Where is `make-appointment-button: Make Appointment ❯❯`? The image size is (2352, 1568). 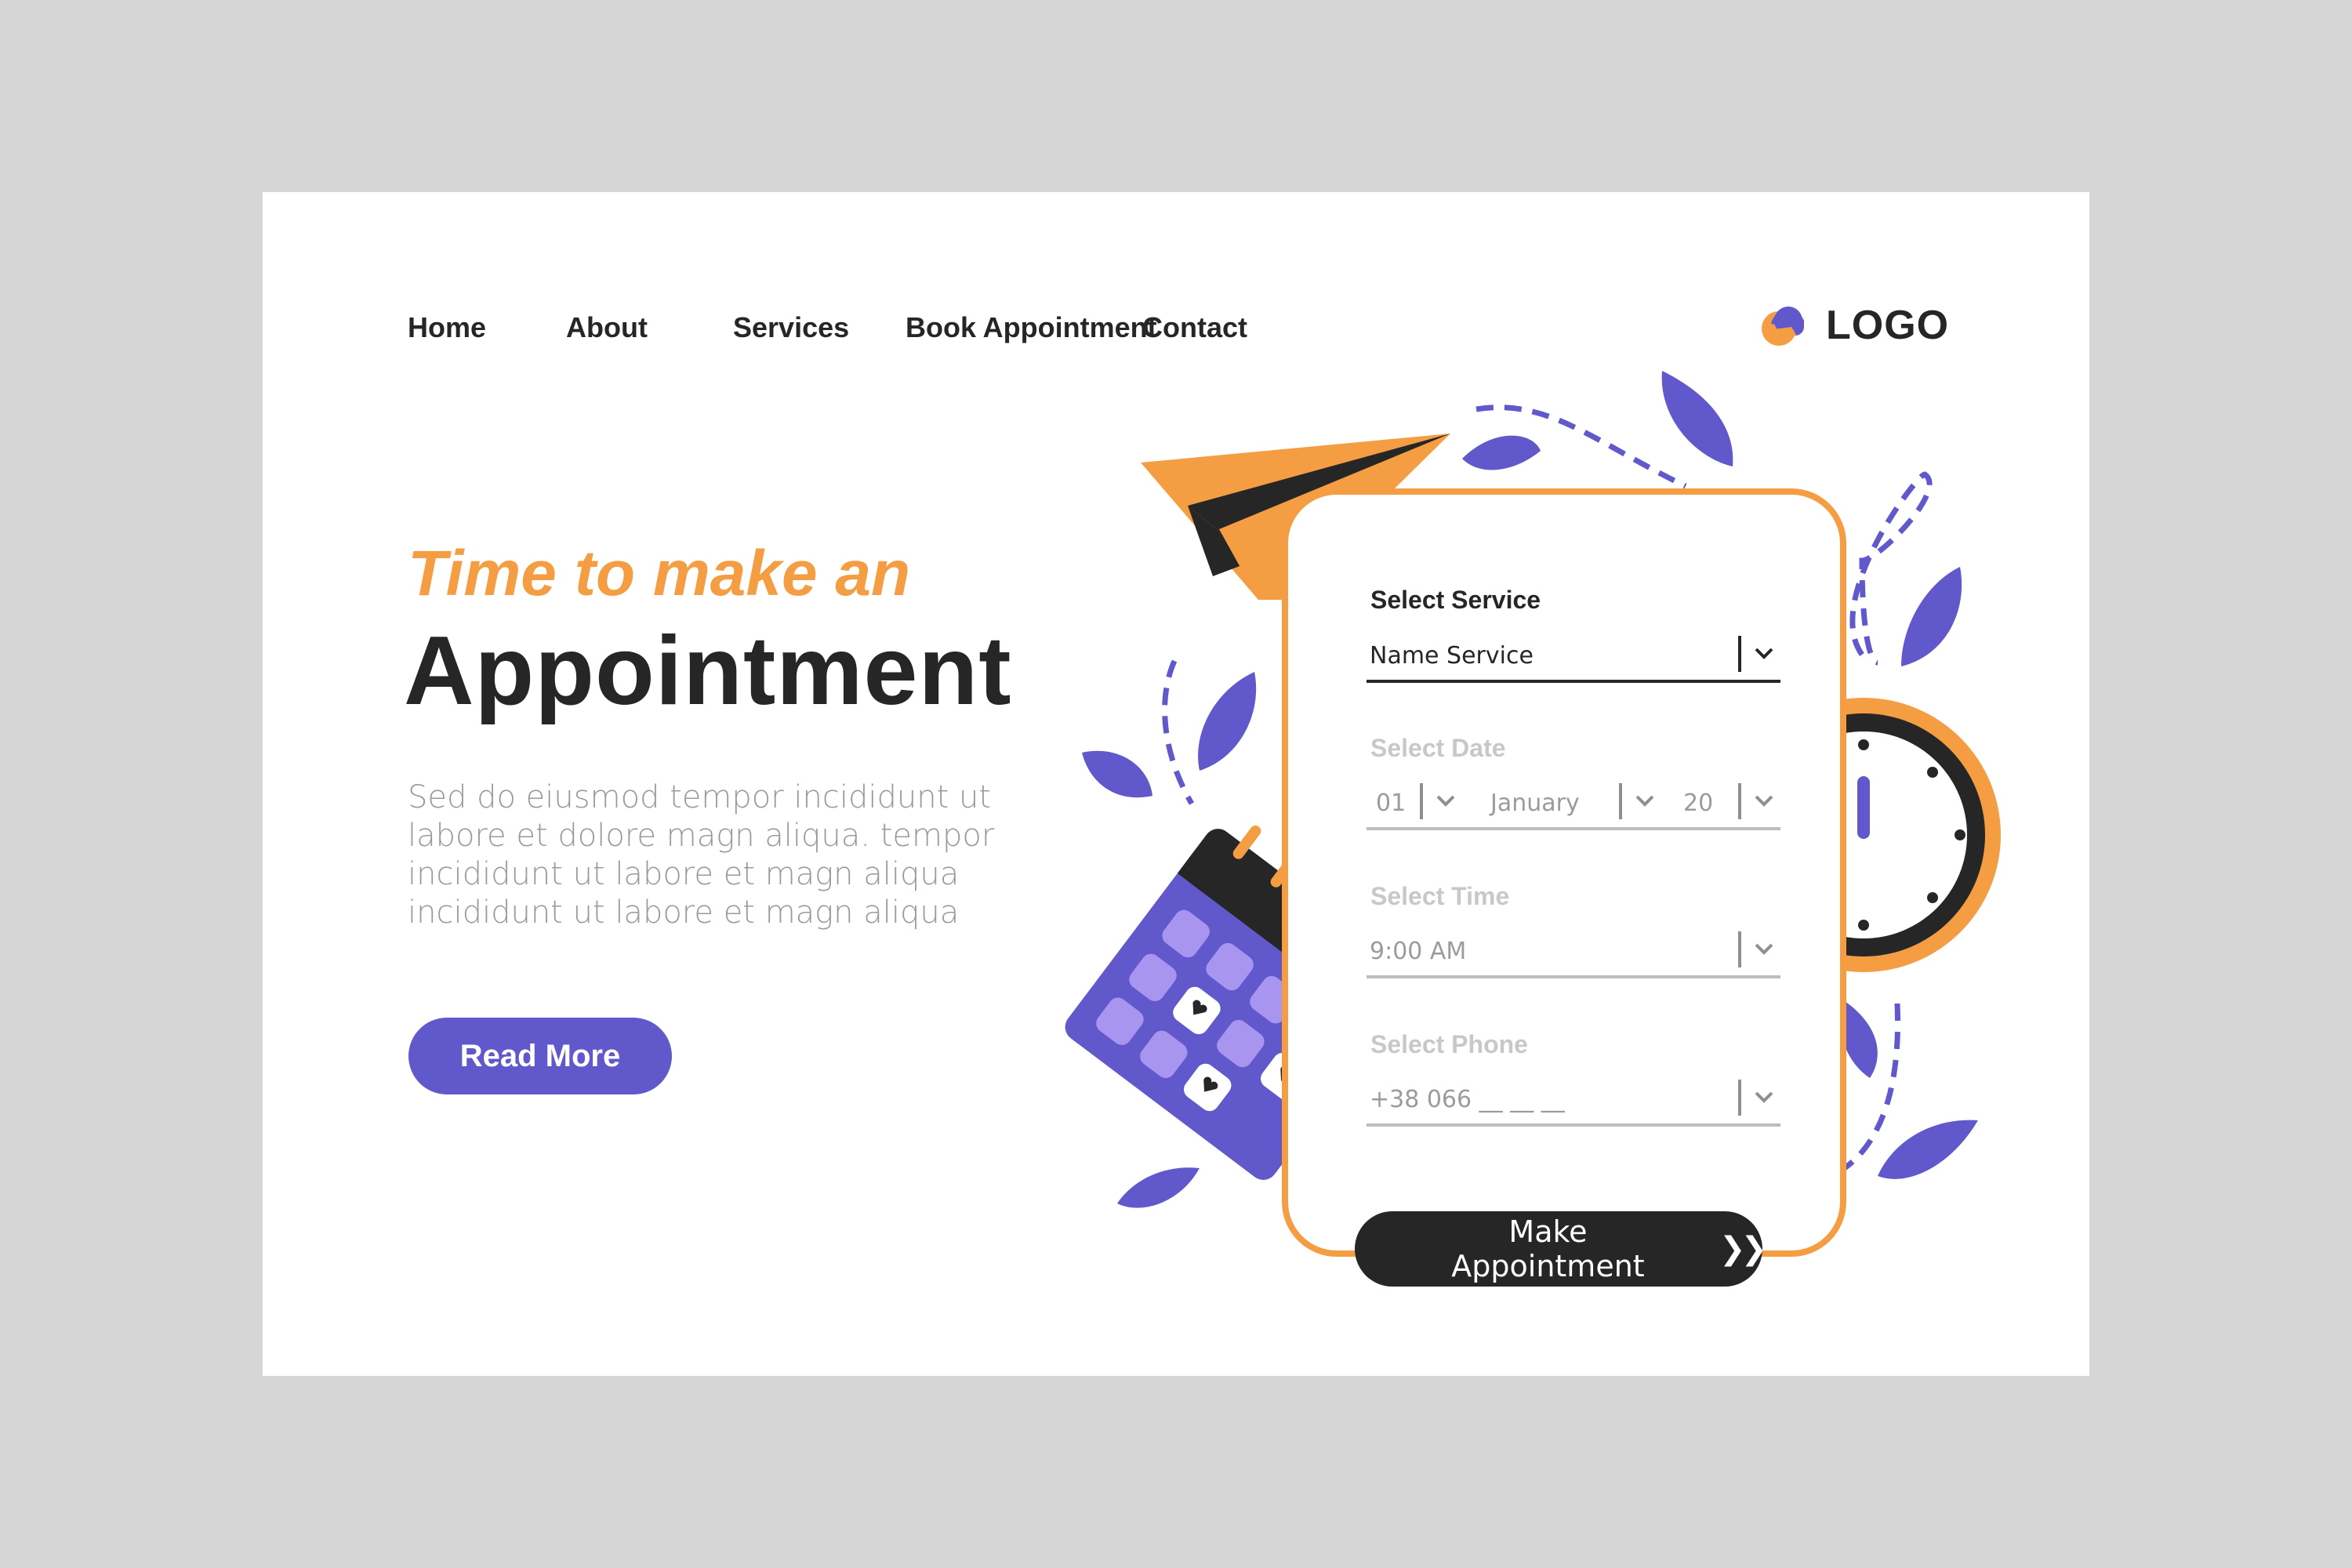 make-appointment-button: Make Appointment ❯❯ is located at coordinates (1561, 1249).